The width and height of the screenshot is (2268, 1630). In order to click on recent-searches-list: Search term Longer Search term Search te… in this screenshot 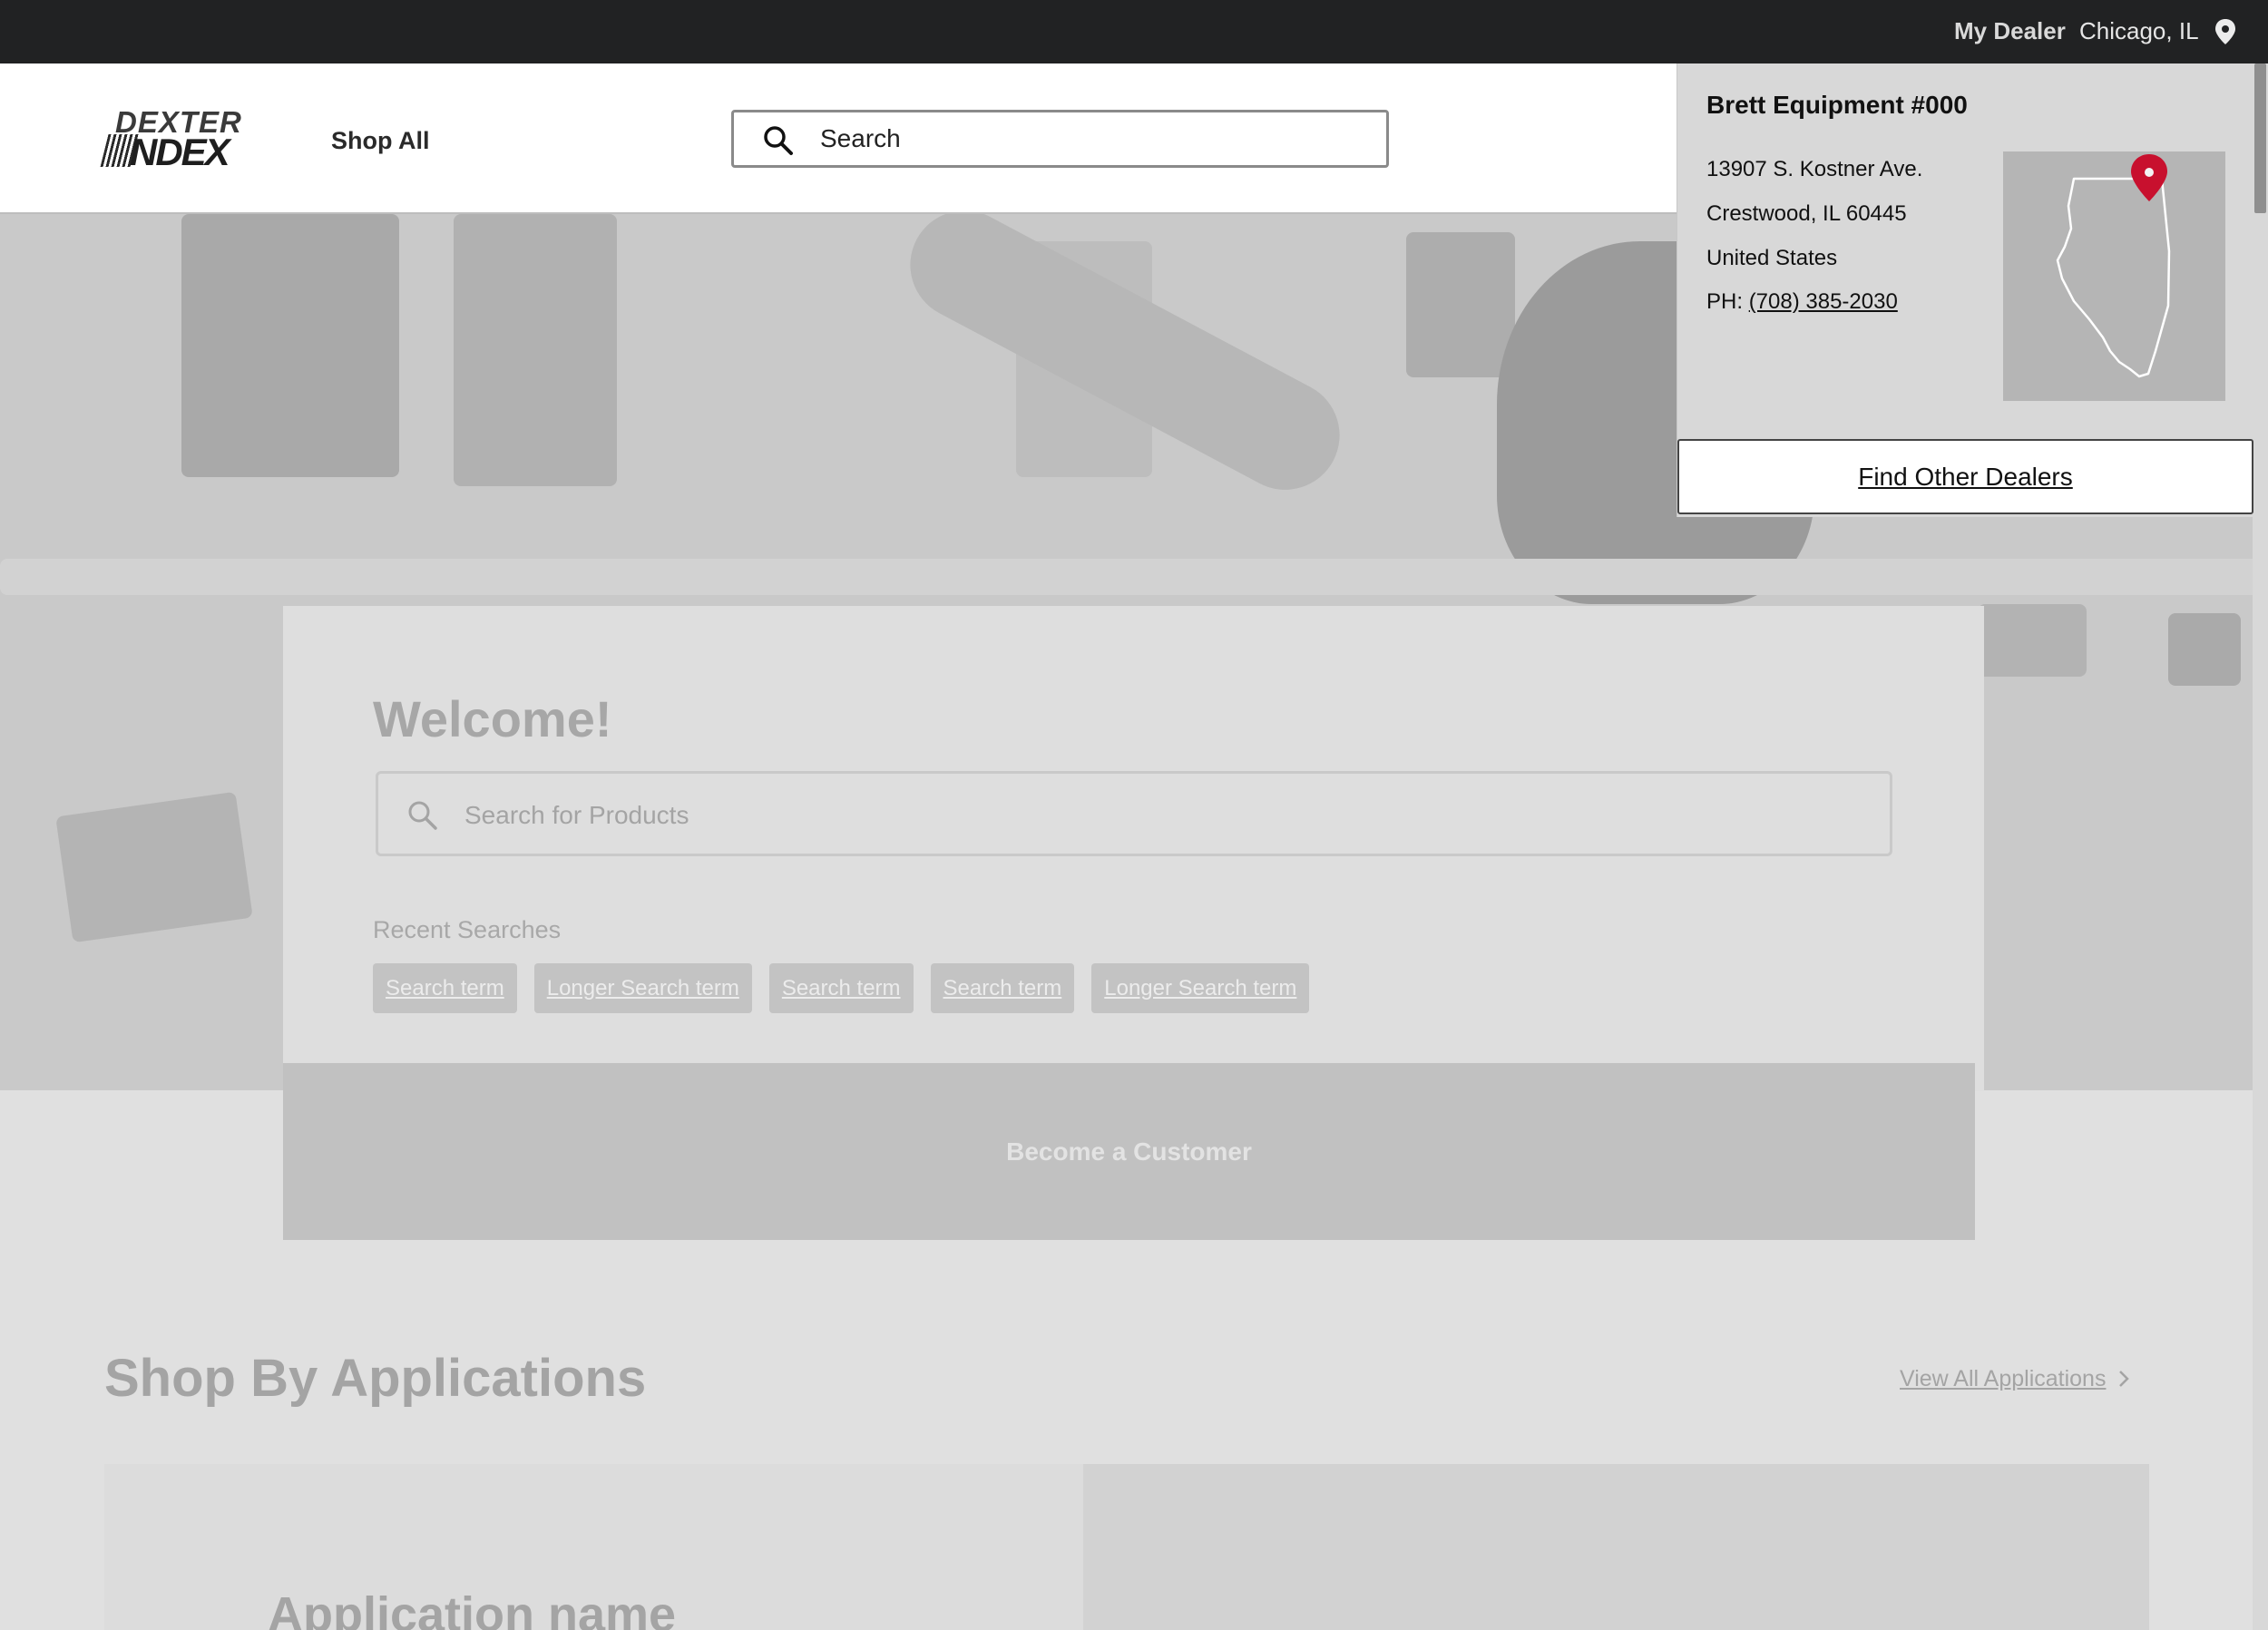, I will do `click(842, 988)`.